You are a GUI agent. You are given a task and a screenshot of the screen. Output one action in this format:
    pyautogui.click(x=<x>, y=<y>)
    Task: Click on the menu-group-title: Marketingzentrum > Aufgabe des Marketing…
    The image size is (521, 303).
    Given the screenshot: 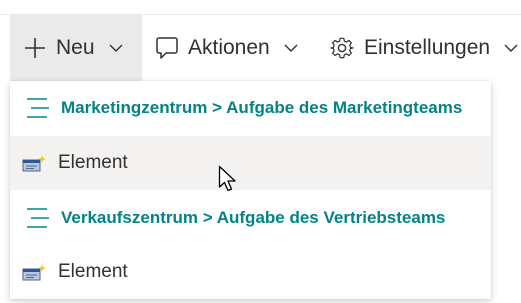 What is the action you would take?
    pyautogui.click(x=262, y=107)
    